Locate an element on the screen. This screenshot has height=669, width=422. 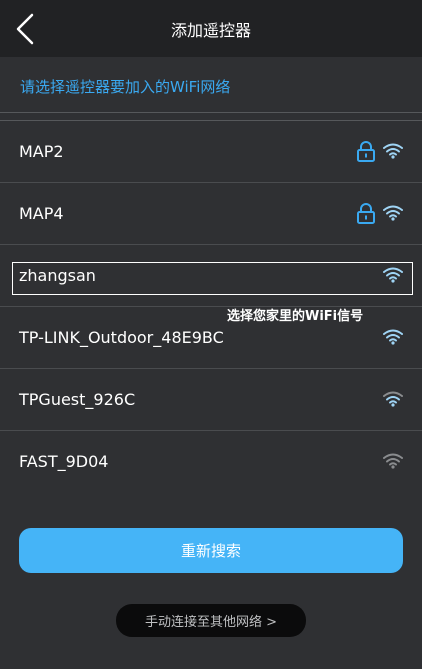
page-title: 添加遥控器 is located at coordinates (210, 30).